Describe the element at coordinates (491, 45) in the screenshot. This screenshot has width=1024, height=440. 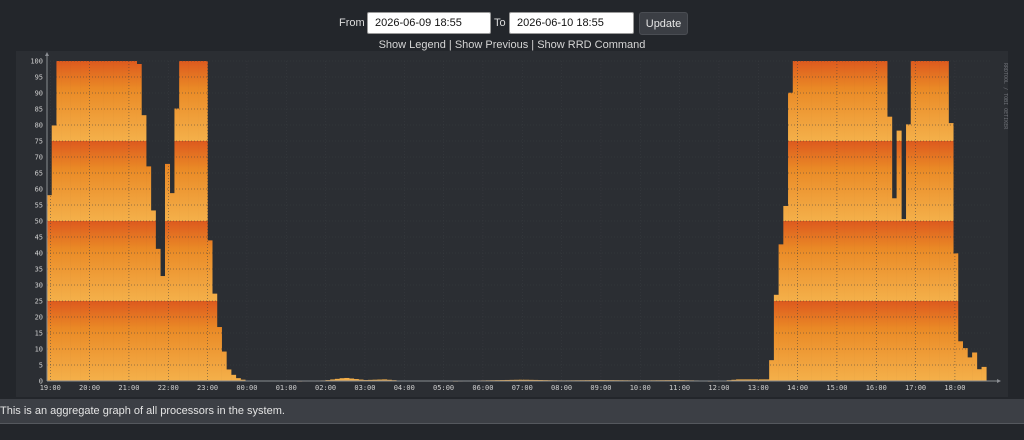
I see `show-previous-link: Show Previous` at that location.